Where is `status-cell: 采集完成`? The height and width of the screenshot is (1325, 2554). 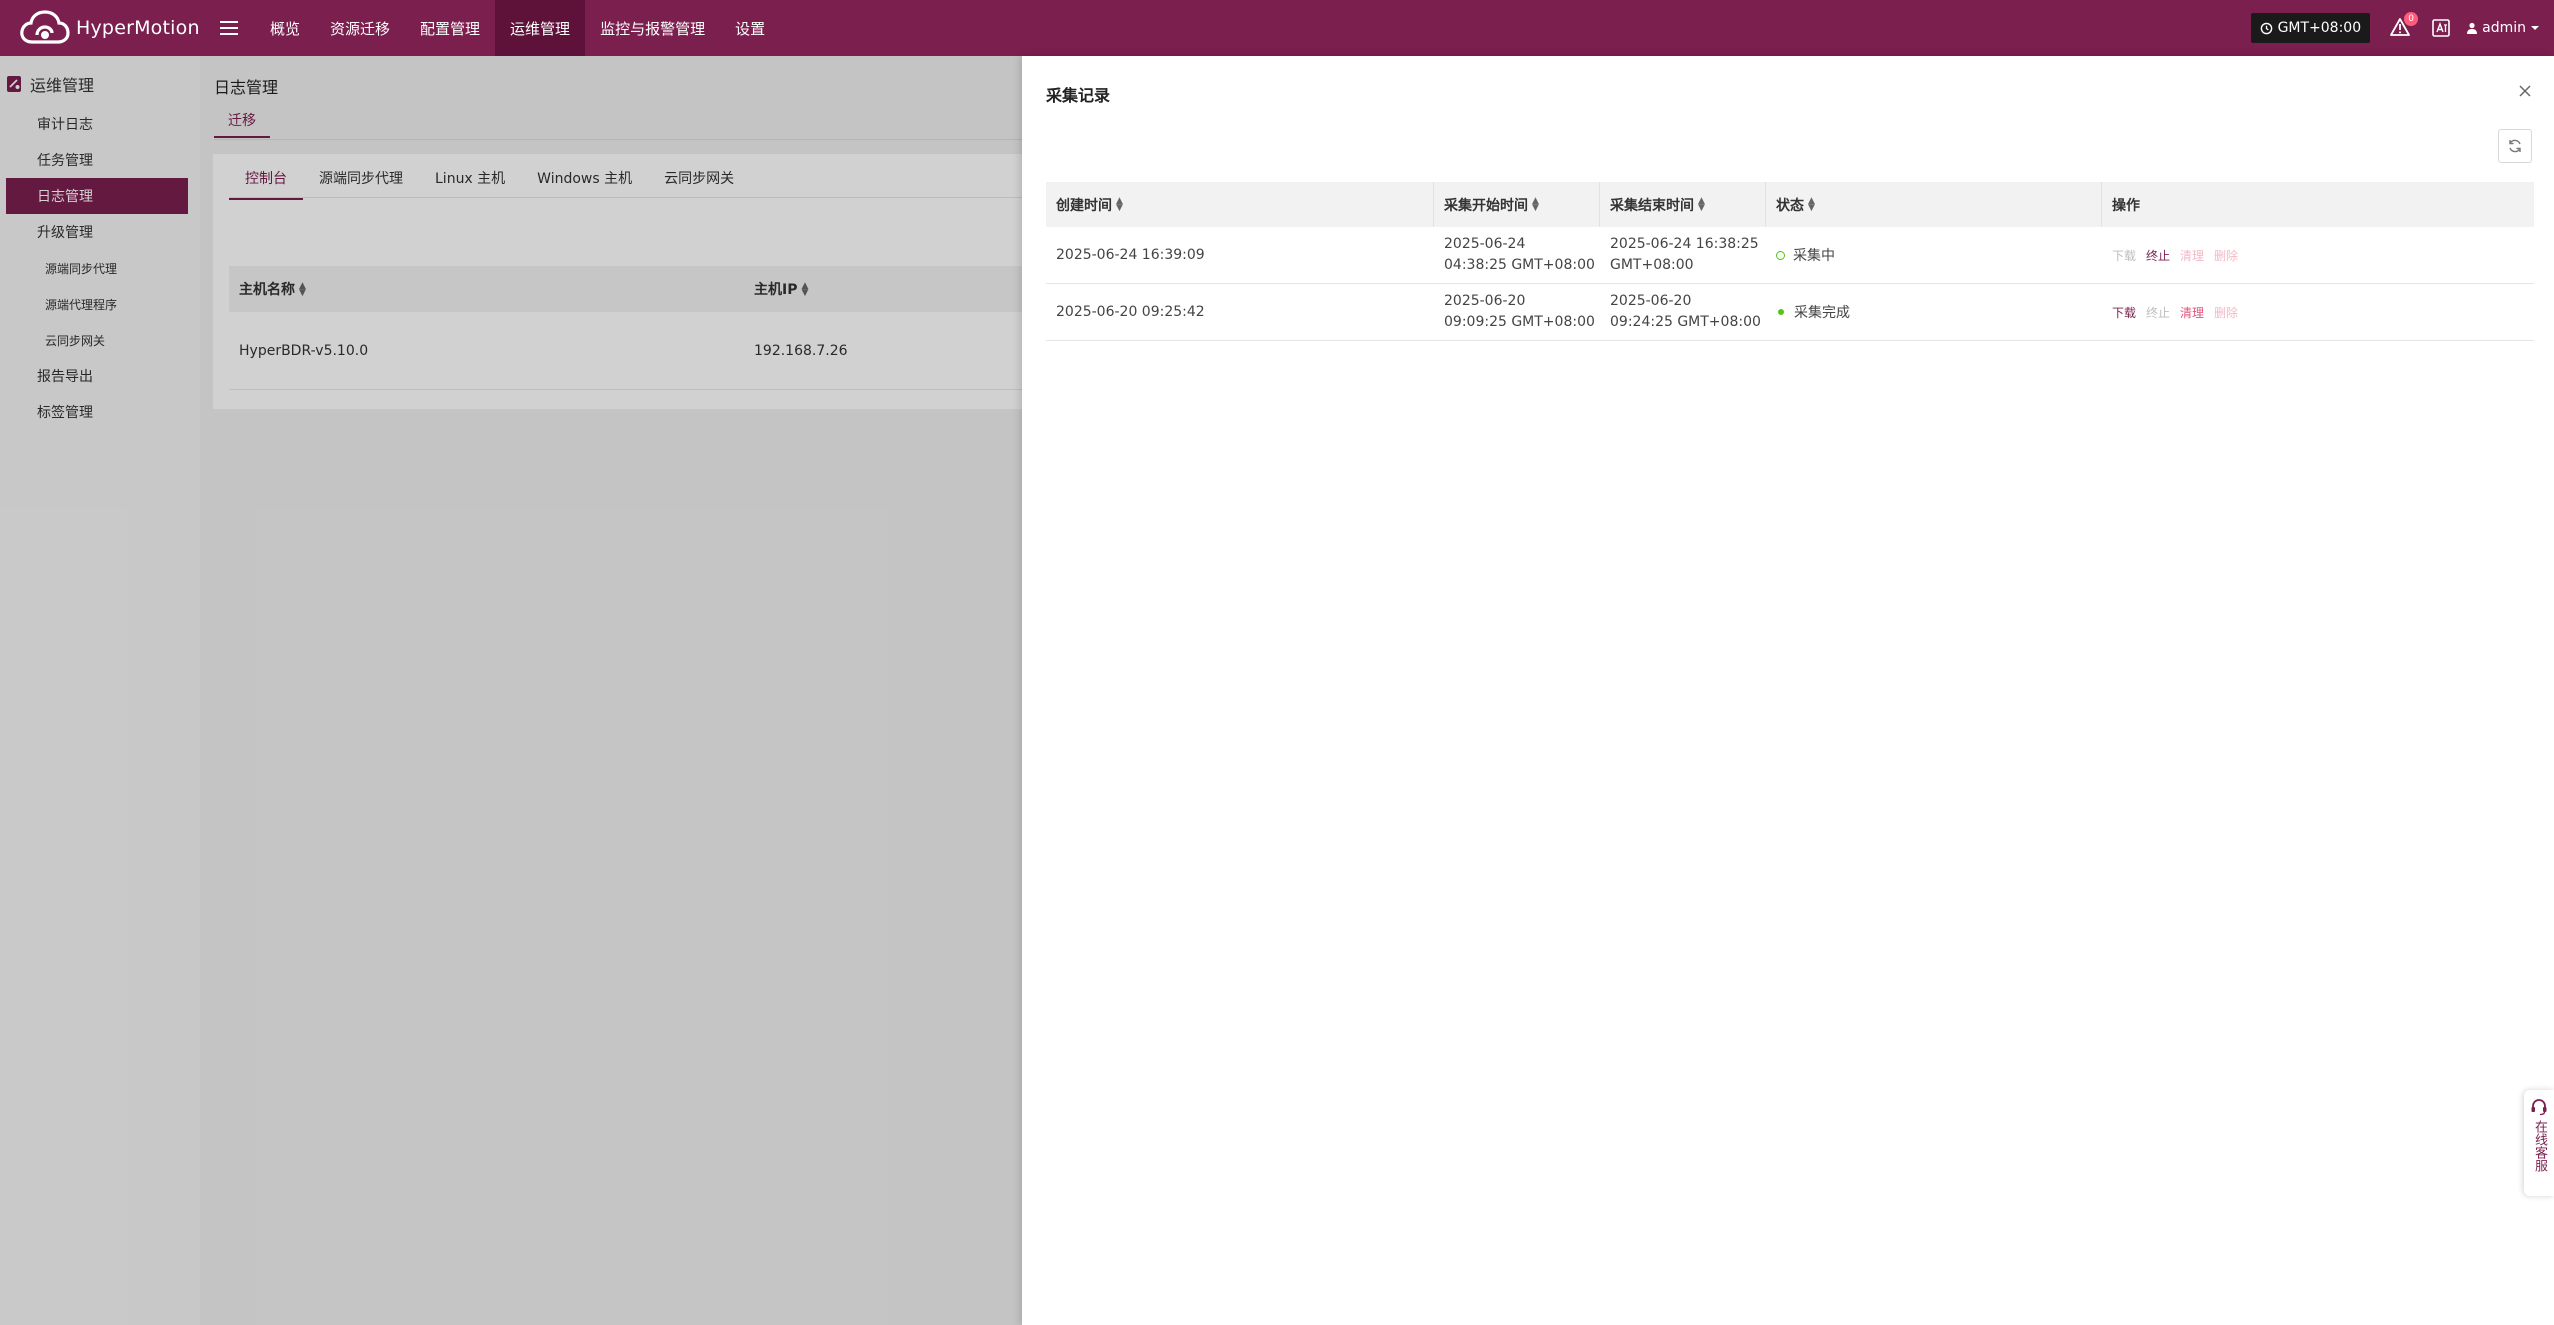 status-cell: 采集完成 is located at coordinates (1934, 312).